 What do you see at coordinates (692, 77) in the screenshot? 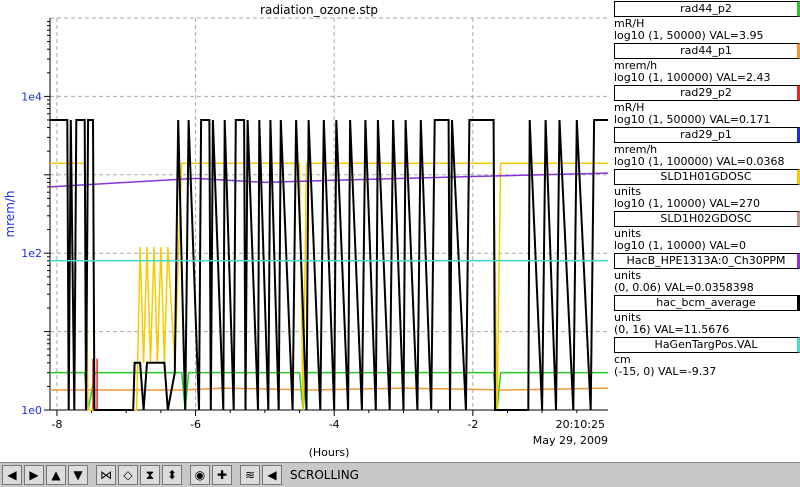
I see `legend-entry-range: log10 (1, 100000) VAL=2.43` at bounding box center [692, 77].